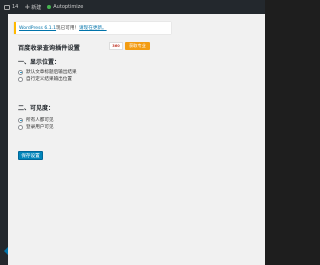  What do you see at coordinates (132, 7) in the screenshot?
I see `admin-bar: 14 + 新建 Autoptimize` at bounding box center [132, 7].